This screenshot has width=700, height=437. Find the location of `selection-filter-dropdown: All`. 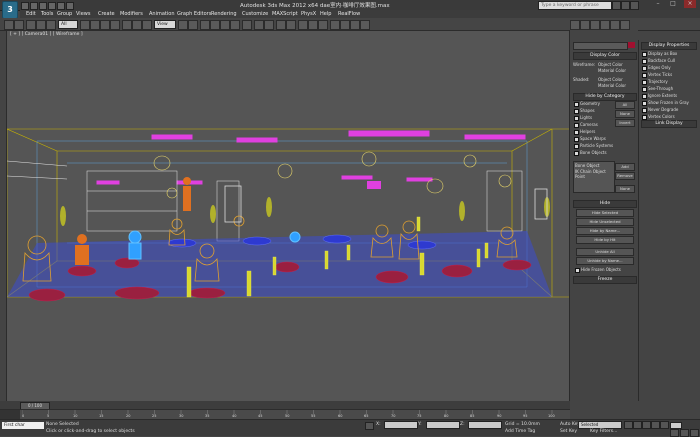

selection-filter-dropdown: All is located at coordinates (68, 24).